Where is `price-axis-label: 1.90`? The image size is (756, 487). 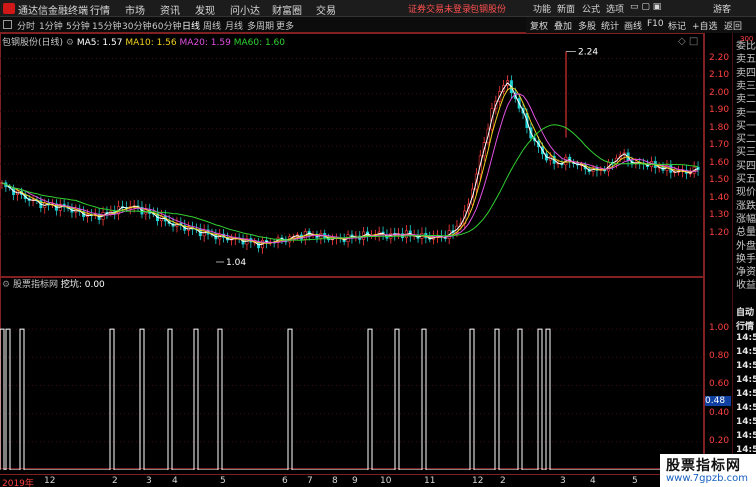 price-axis-label: 1.90 is located at coordinates (719, 110).